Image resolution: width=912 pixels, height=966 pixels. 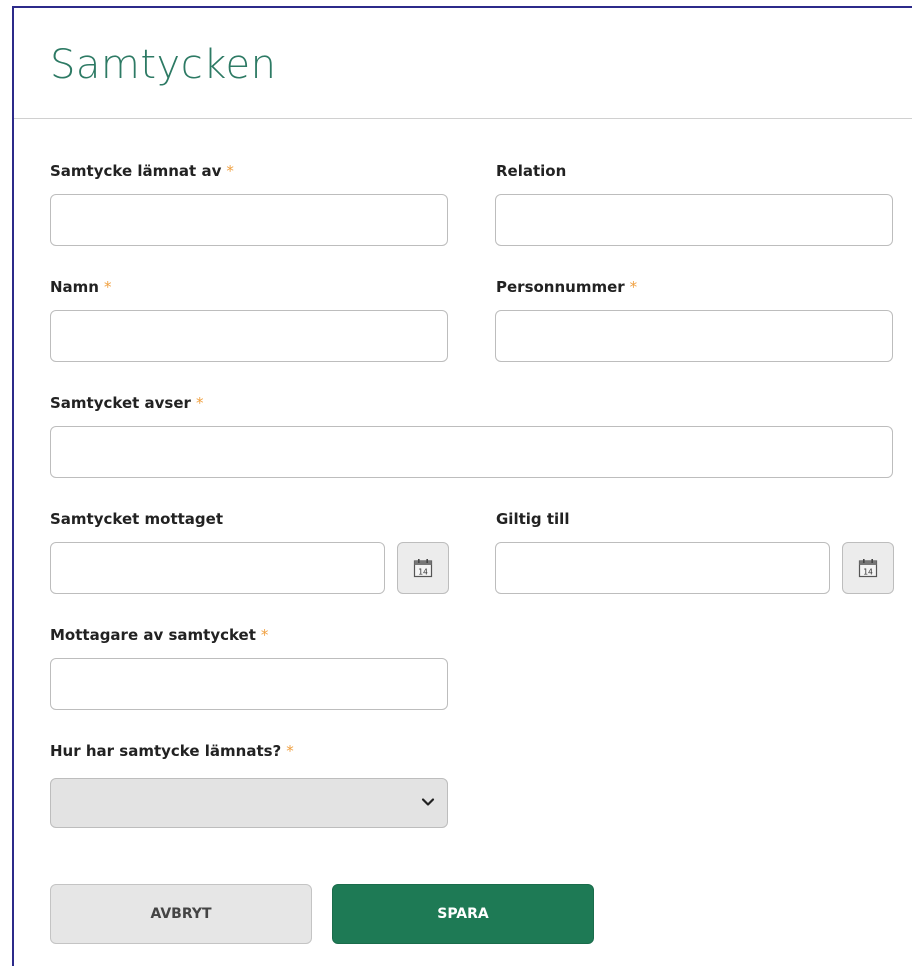 What do you see at coordinates (249, 220) in the screenshot?
I see `given-by-input` at bounding box center [249, 220].